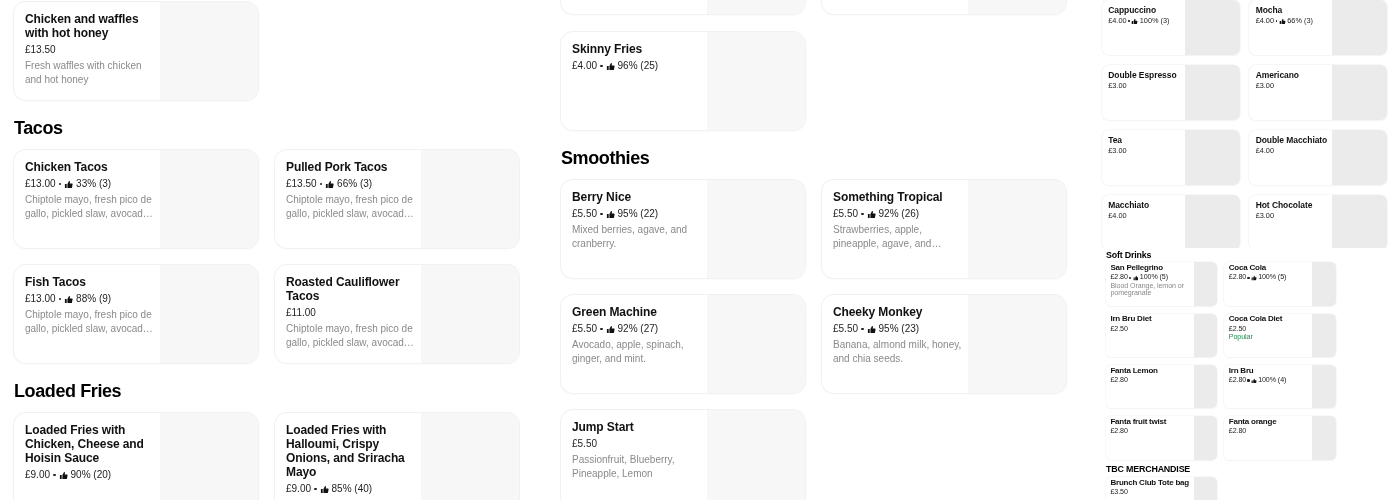 This screenshot has width=1400, height=500. I want to click on item-name: Chicken Tacos, so click(66, 167).